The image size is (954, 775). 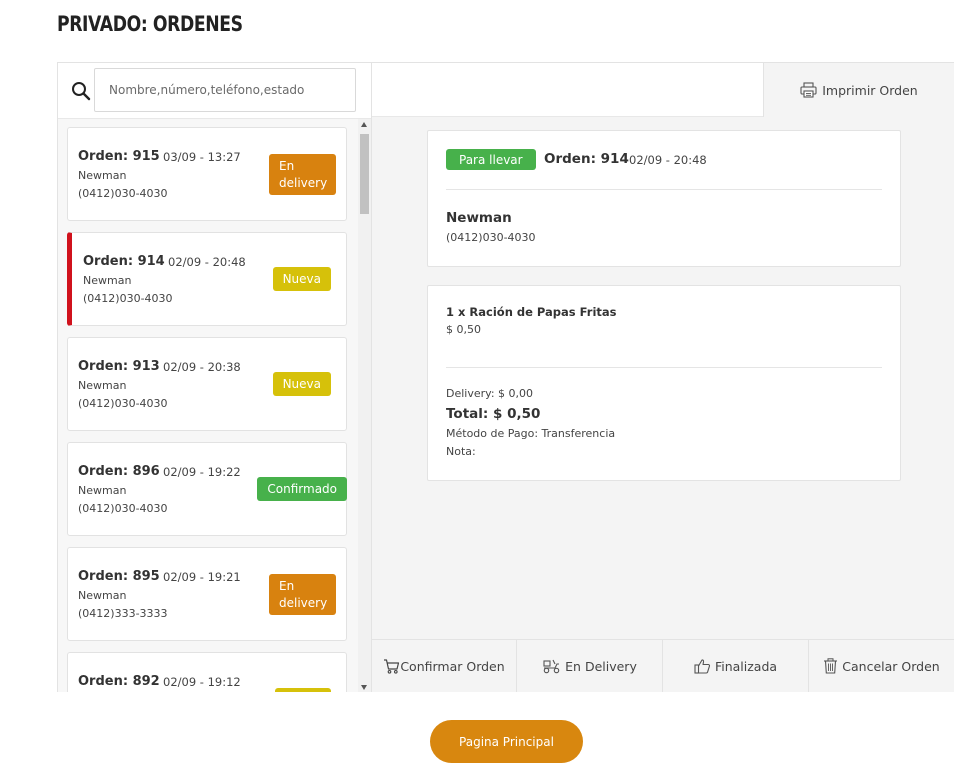 I want to click on detail-order-date: 02/09 - 20:48, so click(x=668, y=160).